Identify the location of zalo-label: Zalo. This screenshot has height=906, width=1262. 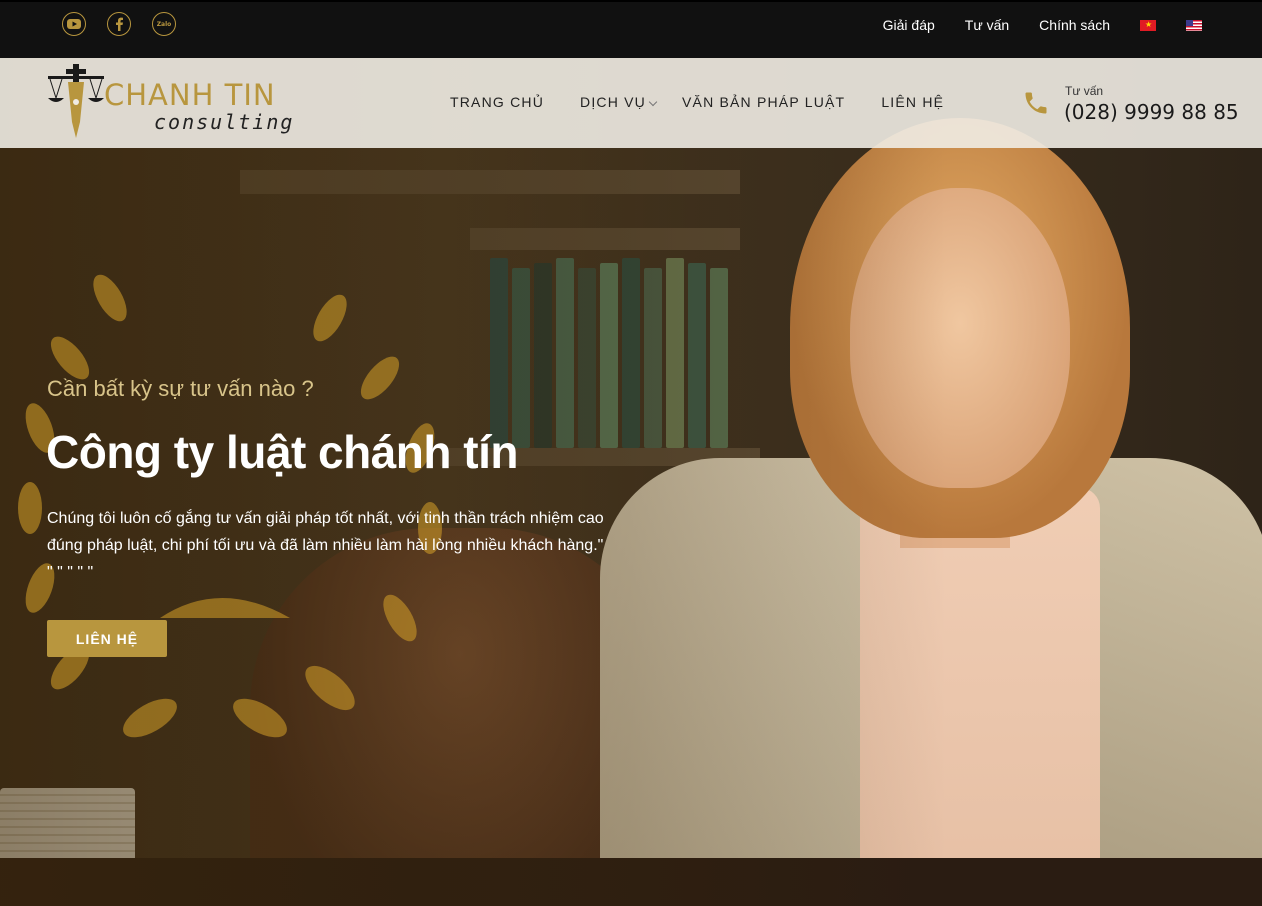
(164, 24).